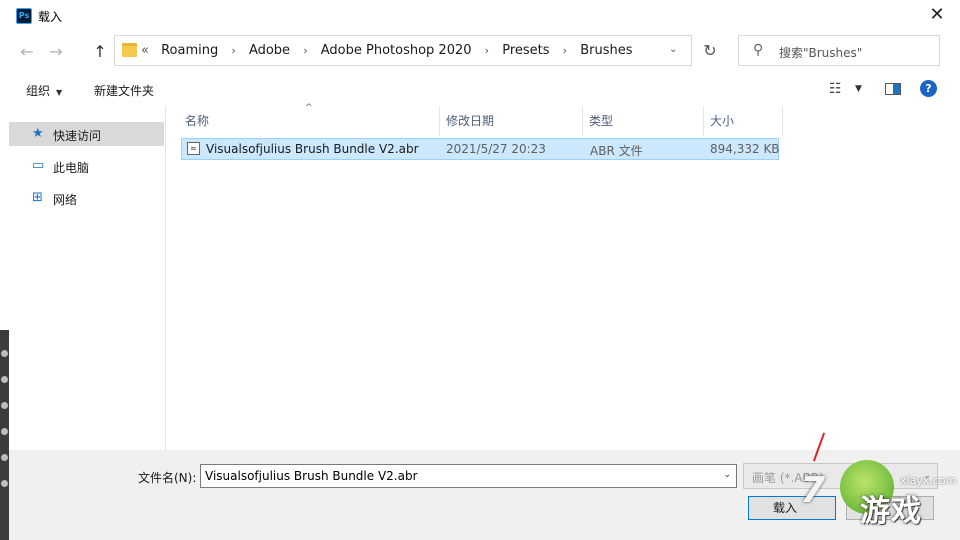  I want to click on network-icon: ⊞, so click(37, 197).